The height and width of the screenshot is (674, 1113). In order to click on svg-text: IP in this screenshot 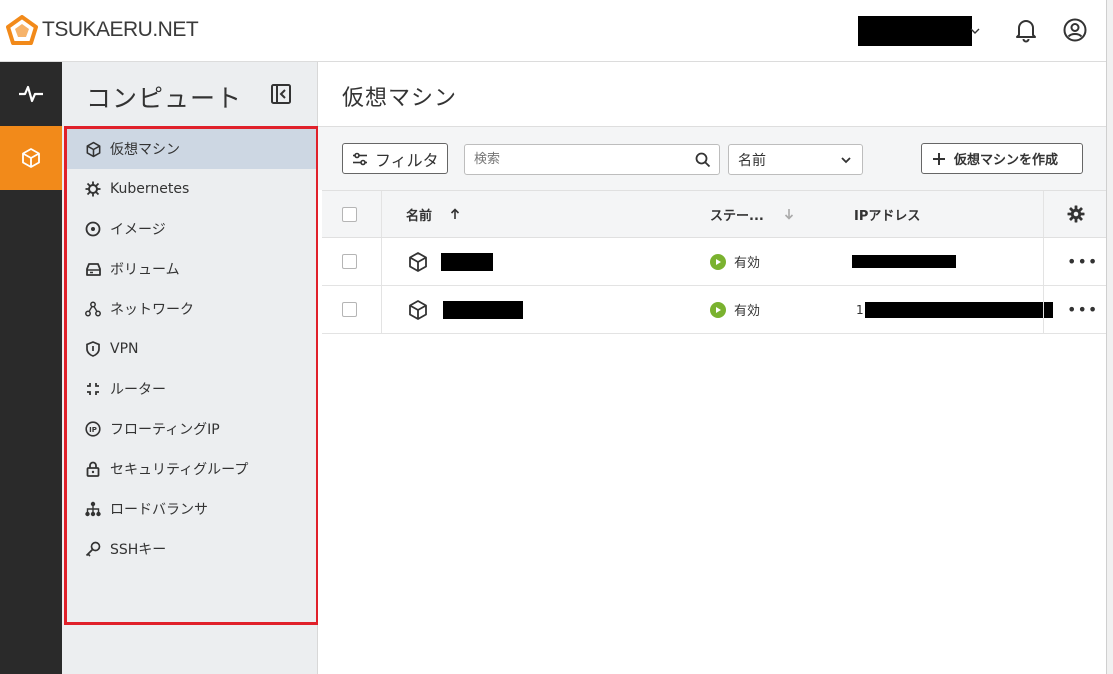, I will do `click(93, 430)`.